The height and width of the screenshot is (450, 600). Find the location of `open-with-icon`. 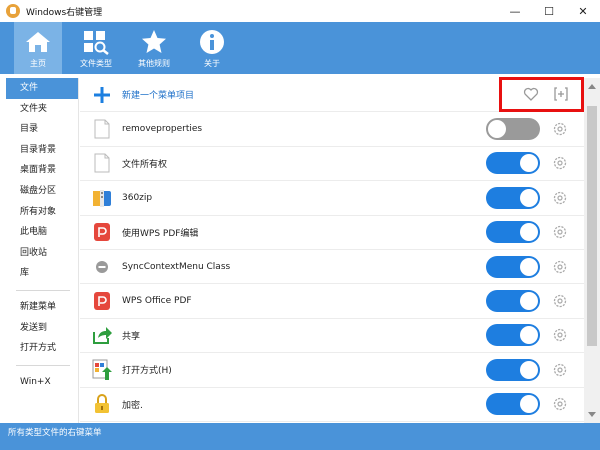

open-with-icon is located at coordinates (102, 370).